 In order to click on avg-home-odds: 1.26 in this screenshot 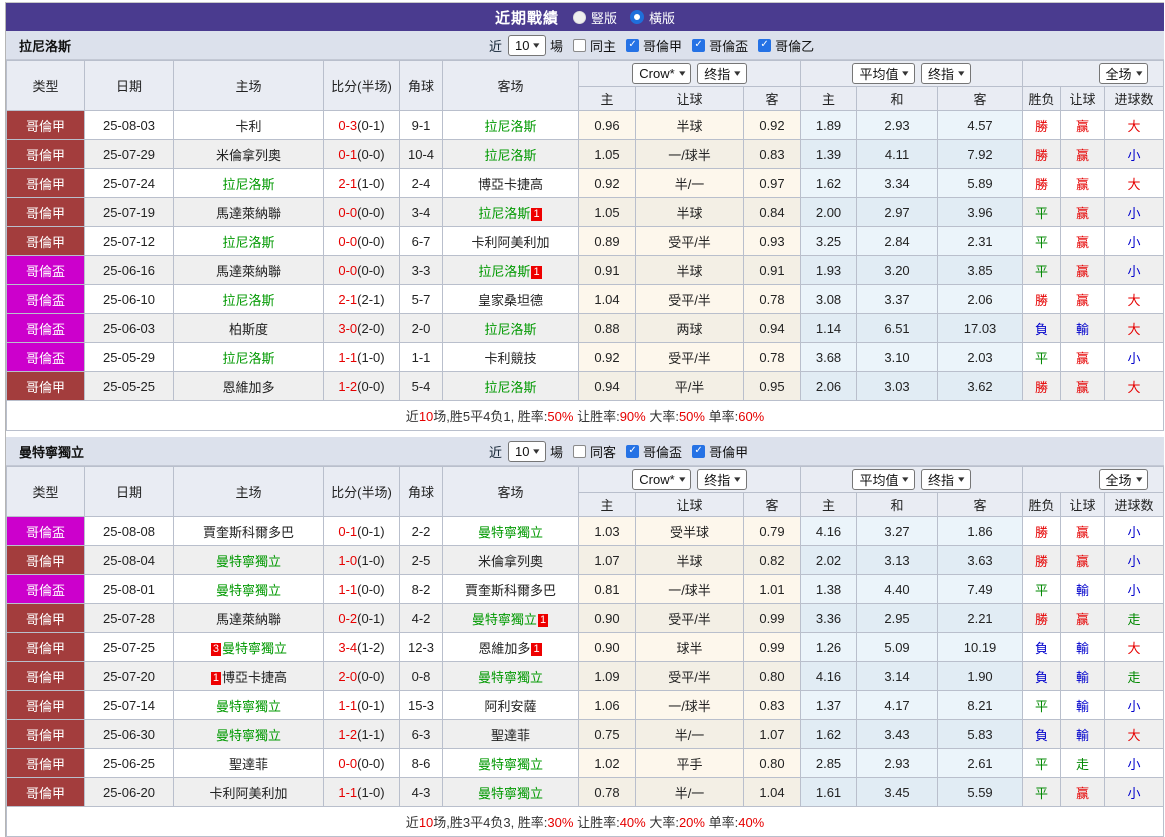, I will do `click(829, 647)`.